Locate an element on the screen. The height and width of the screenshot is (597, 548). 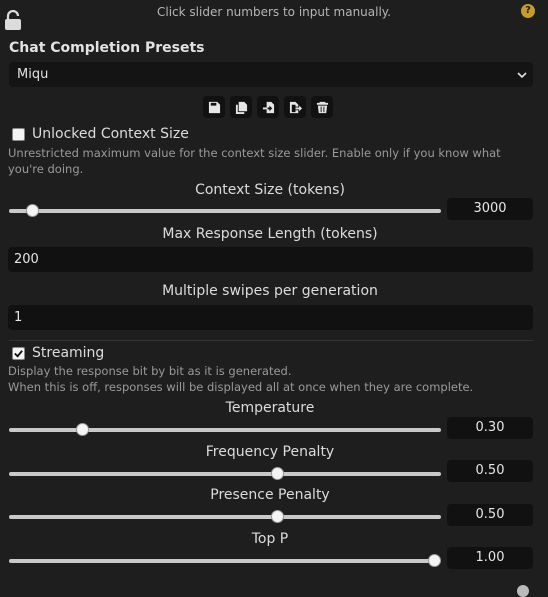
max-response-input: 200 is located at coordinates (270, 259).